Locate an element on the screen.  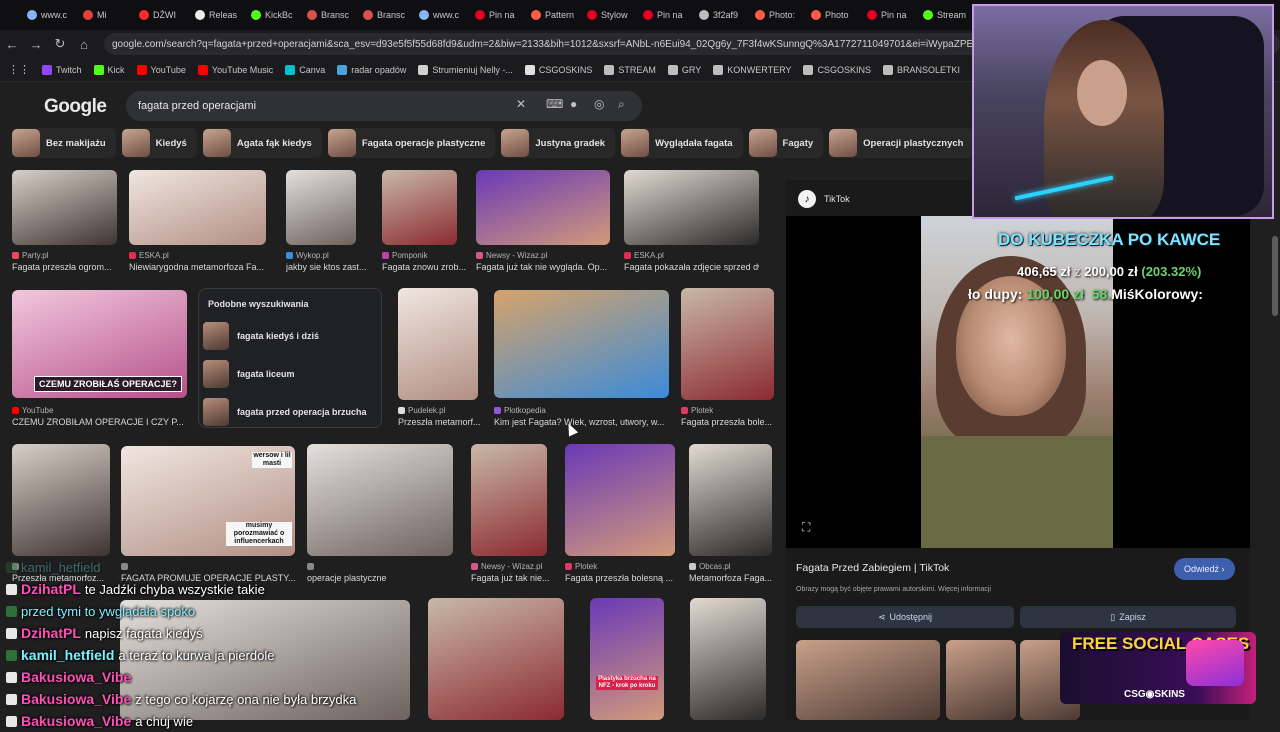
related-item: fagata liceum is located at coordinates (291, 374).